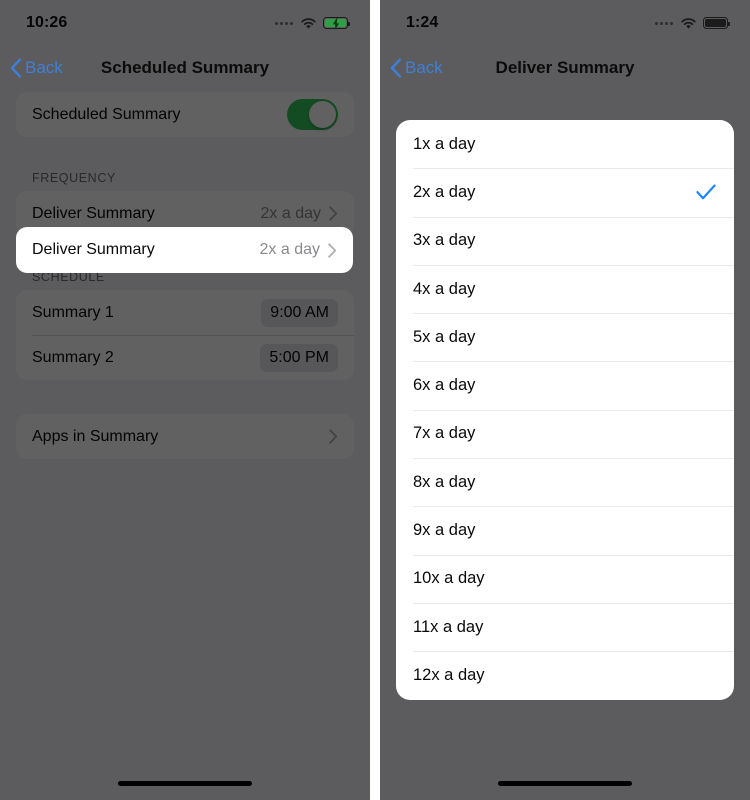 Image resolution: width=750 pixels, height=800 pixels. Describe the element at coordinates (565, 288) in the screenshot. I see `picker-option: 4x a day` at that location.